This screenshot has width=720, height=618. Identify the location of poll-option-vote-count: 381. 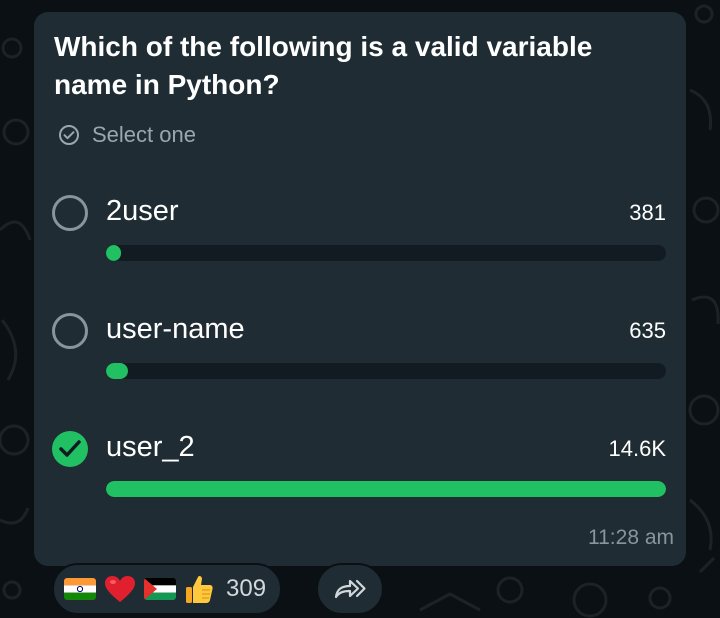
(647, 213).